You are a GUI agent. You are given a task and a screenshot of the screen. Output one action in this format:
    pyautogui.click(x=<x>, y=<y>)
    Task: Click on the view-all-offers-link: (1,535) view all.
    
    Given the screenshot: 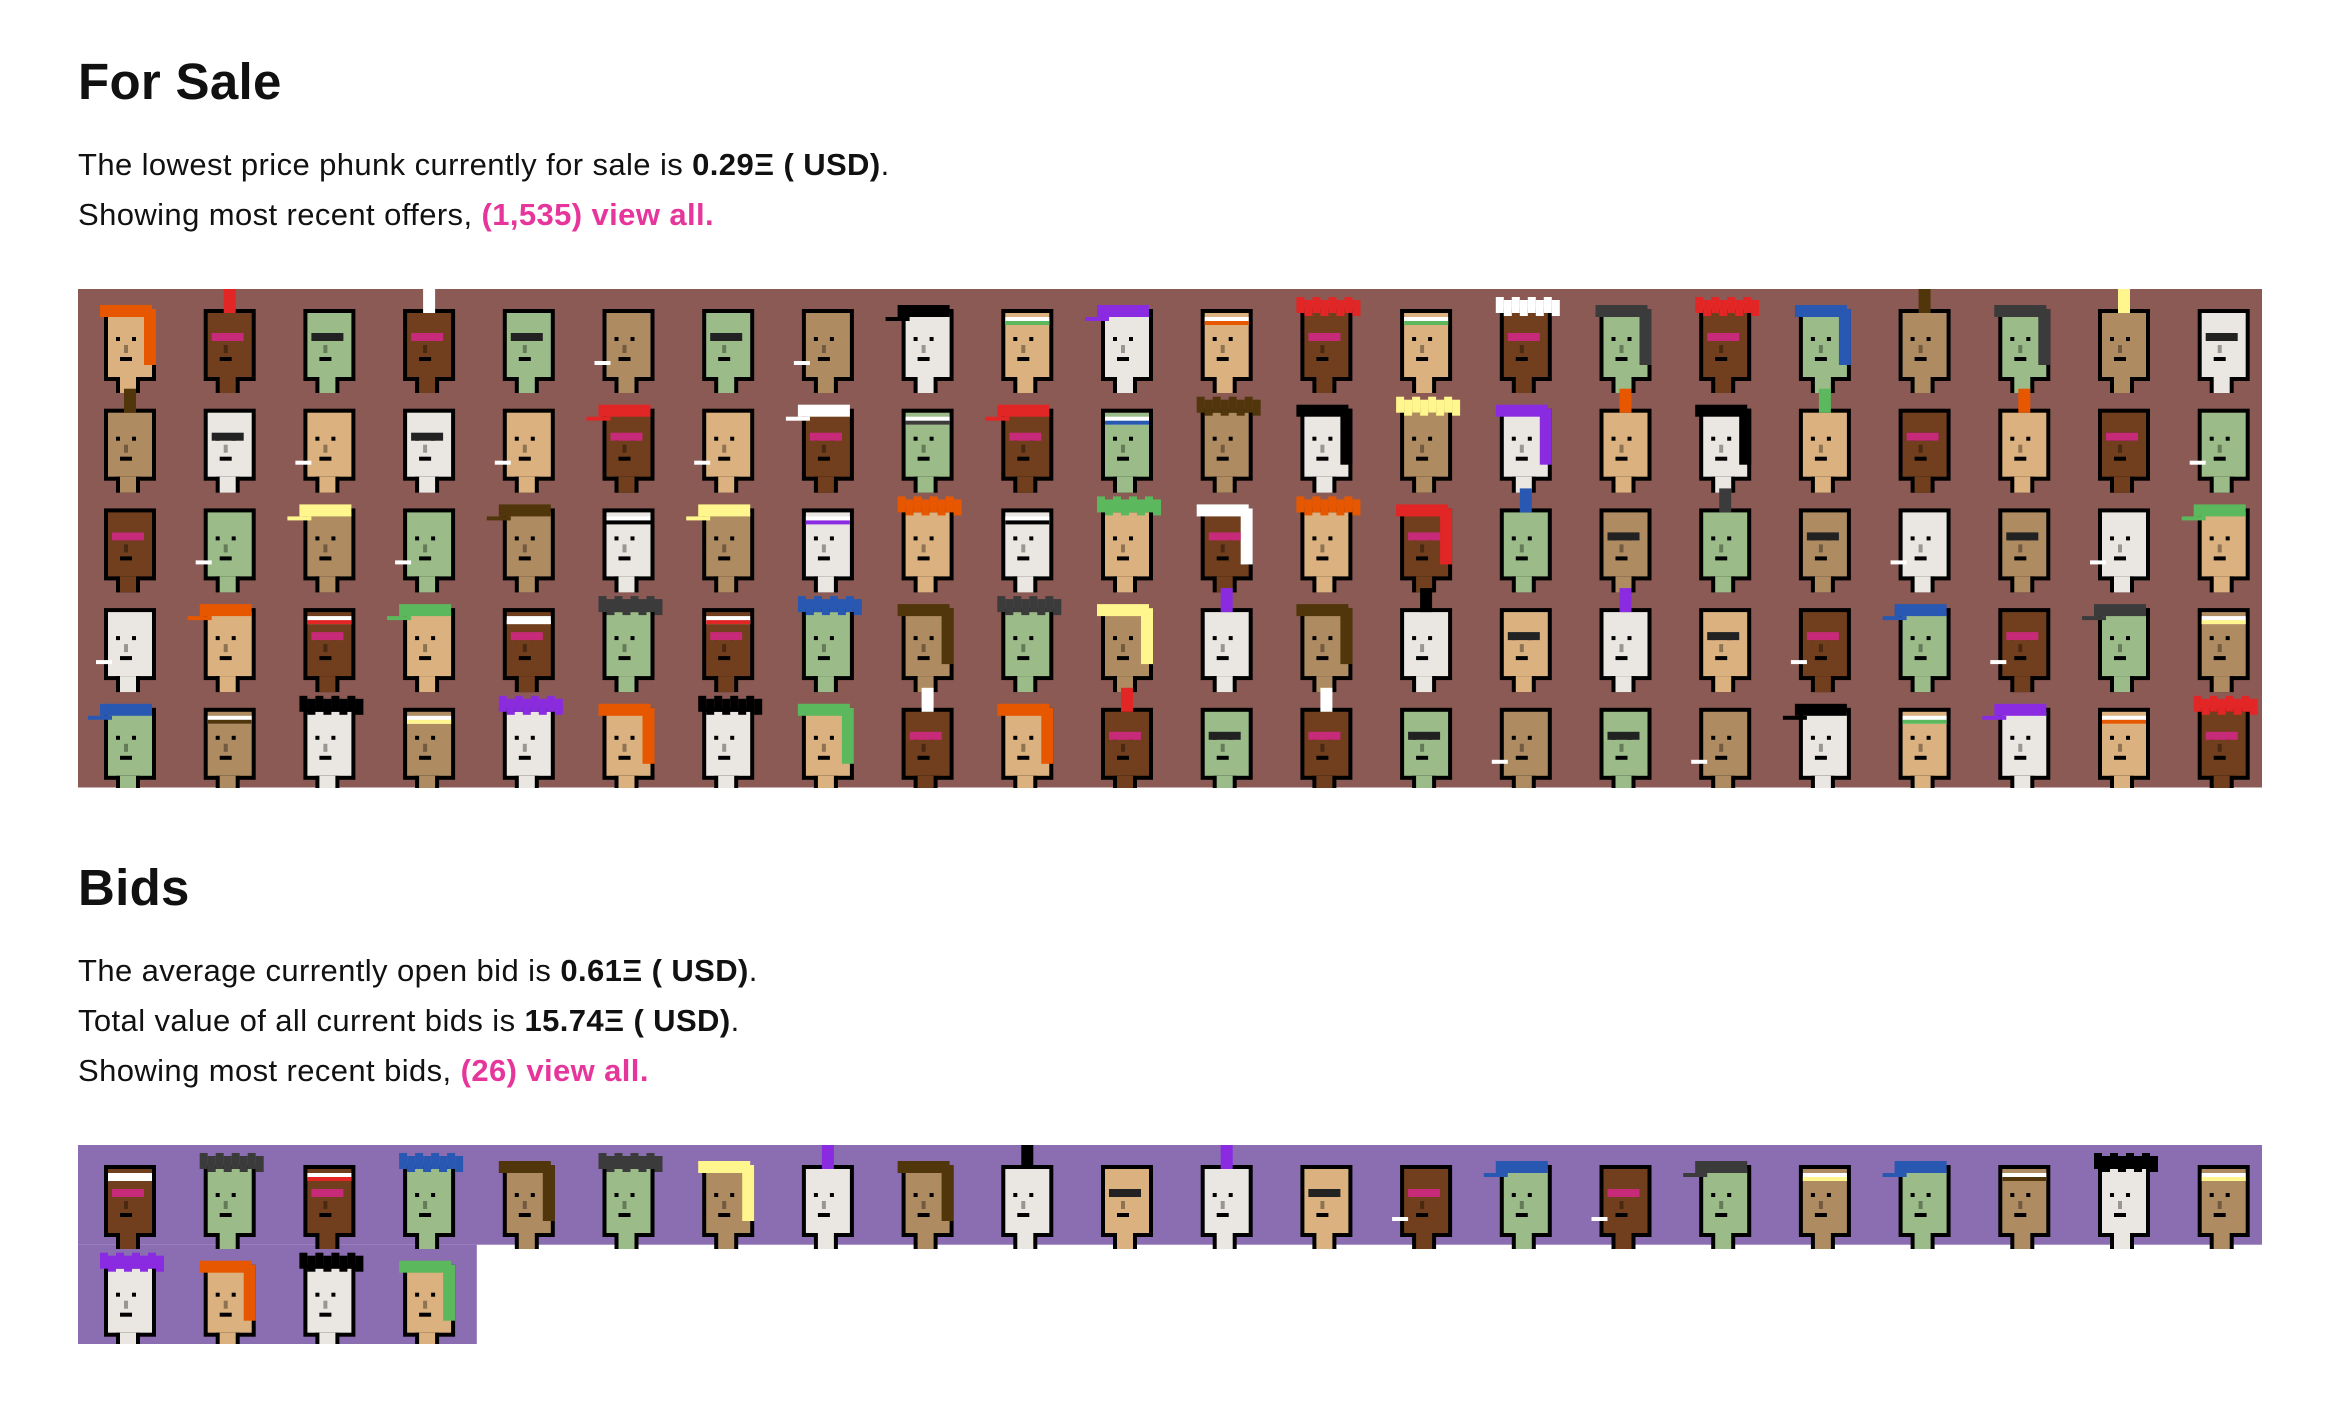 What is the action you would take?
    pyautogui.click(x=597, y=214)
    